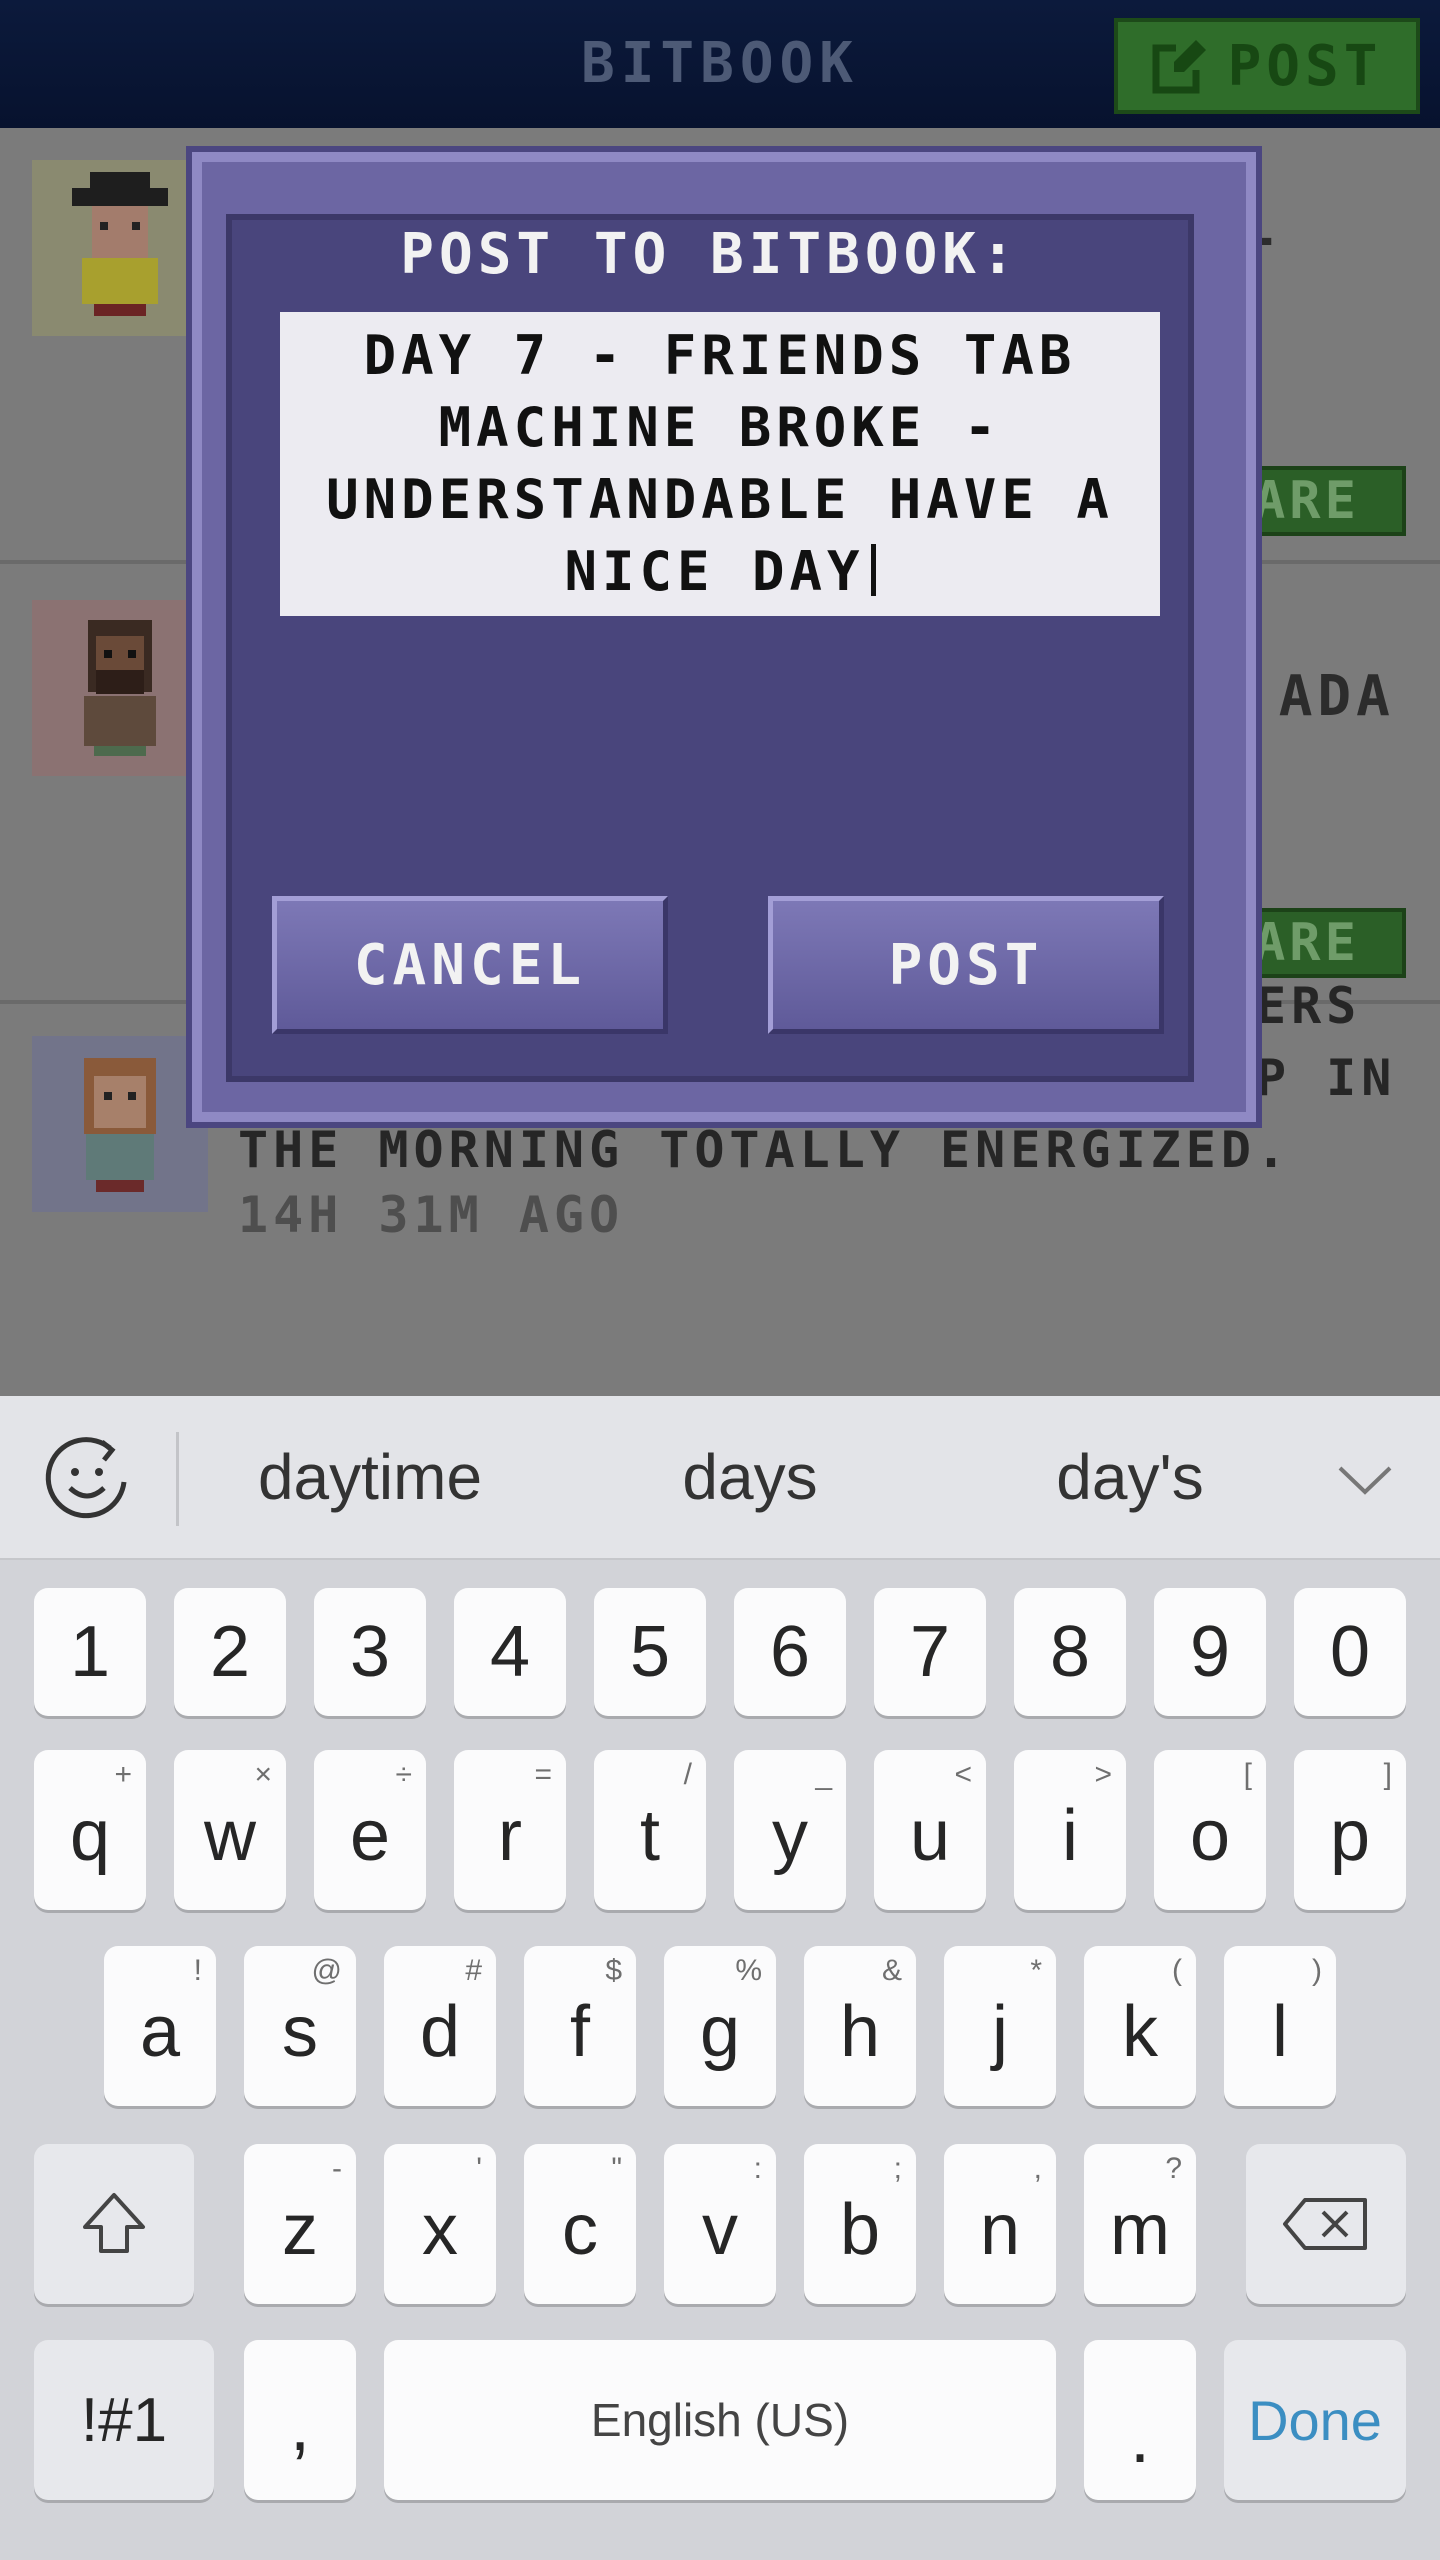 This screenshot has height=2560, width=1440. I want to click on key-p: ] p, so click(1350, 1830).